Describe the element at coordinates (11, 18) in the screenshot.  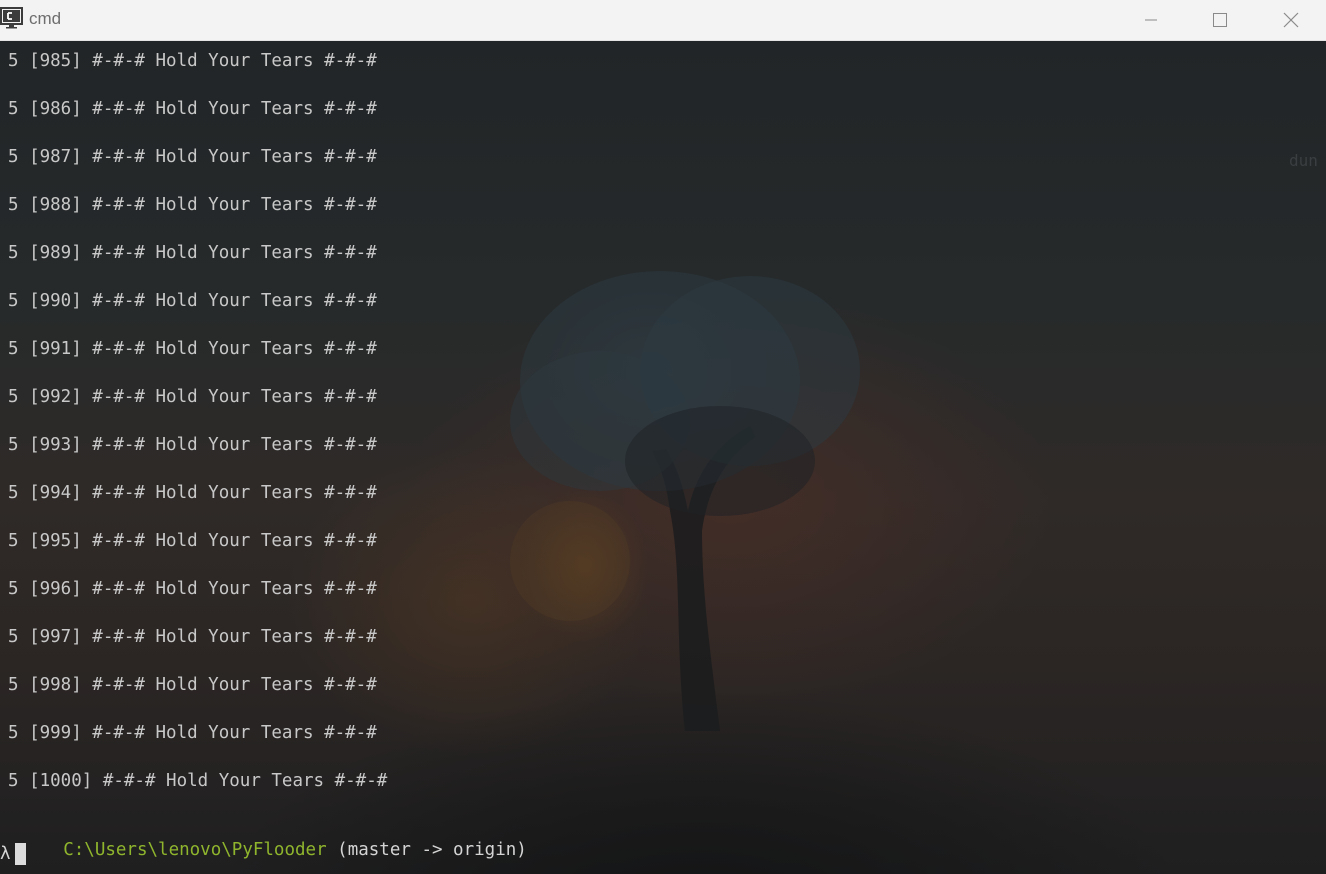
I see `terminal-icon` at that location.